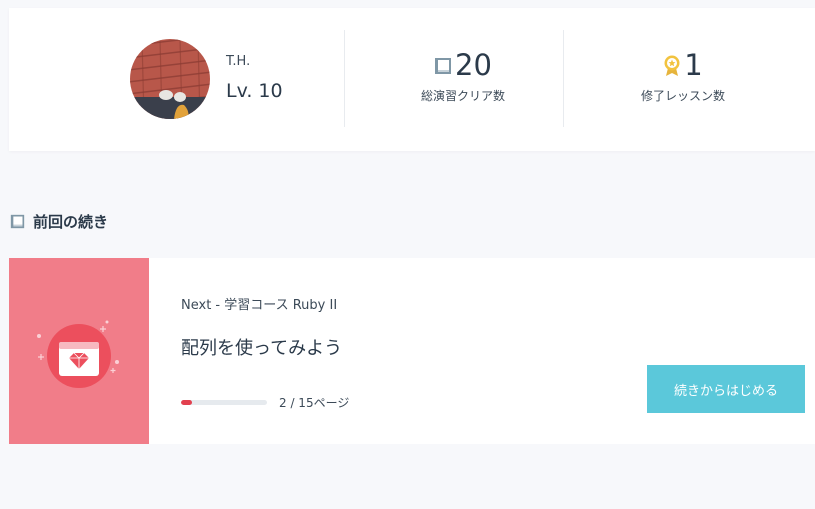 This screenshot has height=509, width=815. Describe the element at coordinates (259, 305) in the screenshot. I see `course-name: Next - 学習コース Ruby II` at that location.